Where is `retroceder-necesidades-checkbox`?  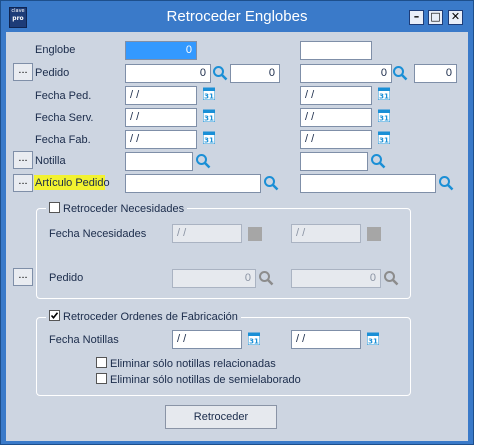
retroceder-necesidades-checkbox is located at coordinates (54, 207).